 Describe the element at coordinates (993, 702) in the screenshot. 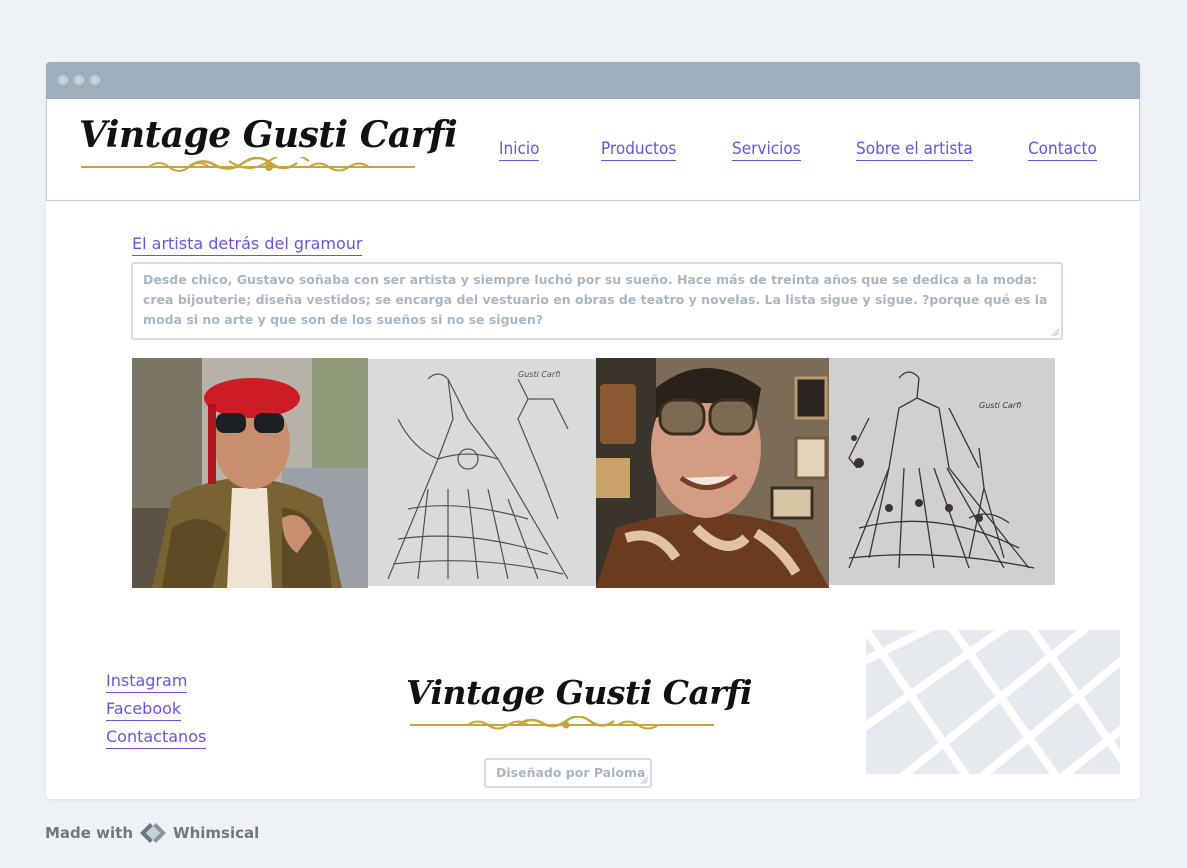

I see `map-placeholder` at that location.